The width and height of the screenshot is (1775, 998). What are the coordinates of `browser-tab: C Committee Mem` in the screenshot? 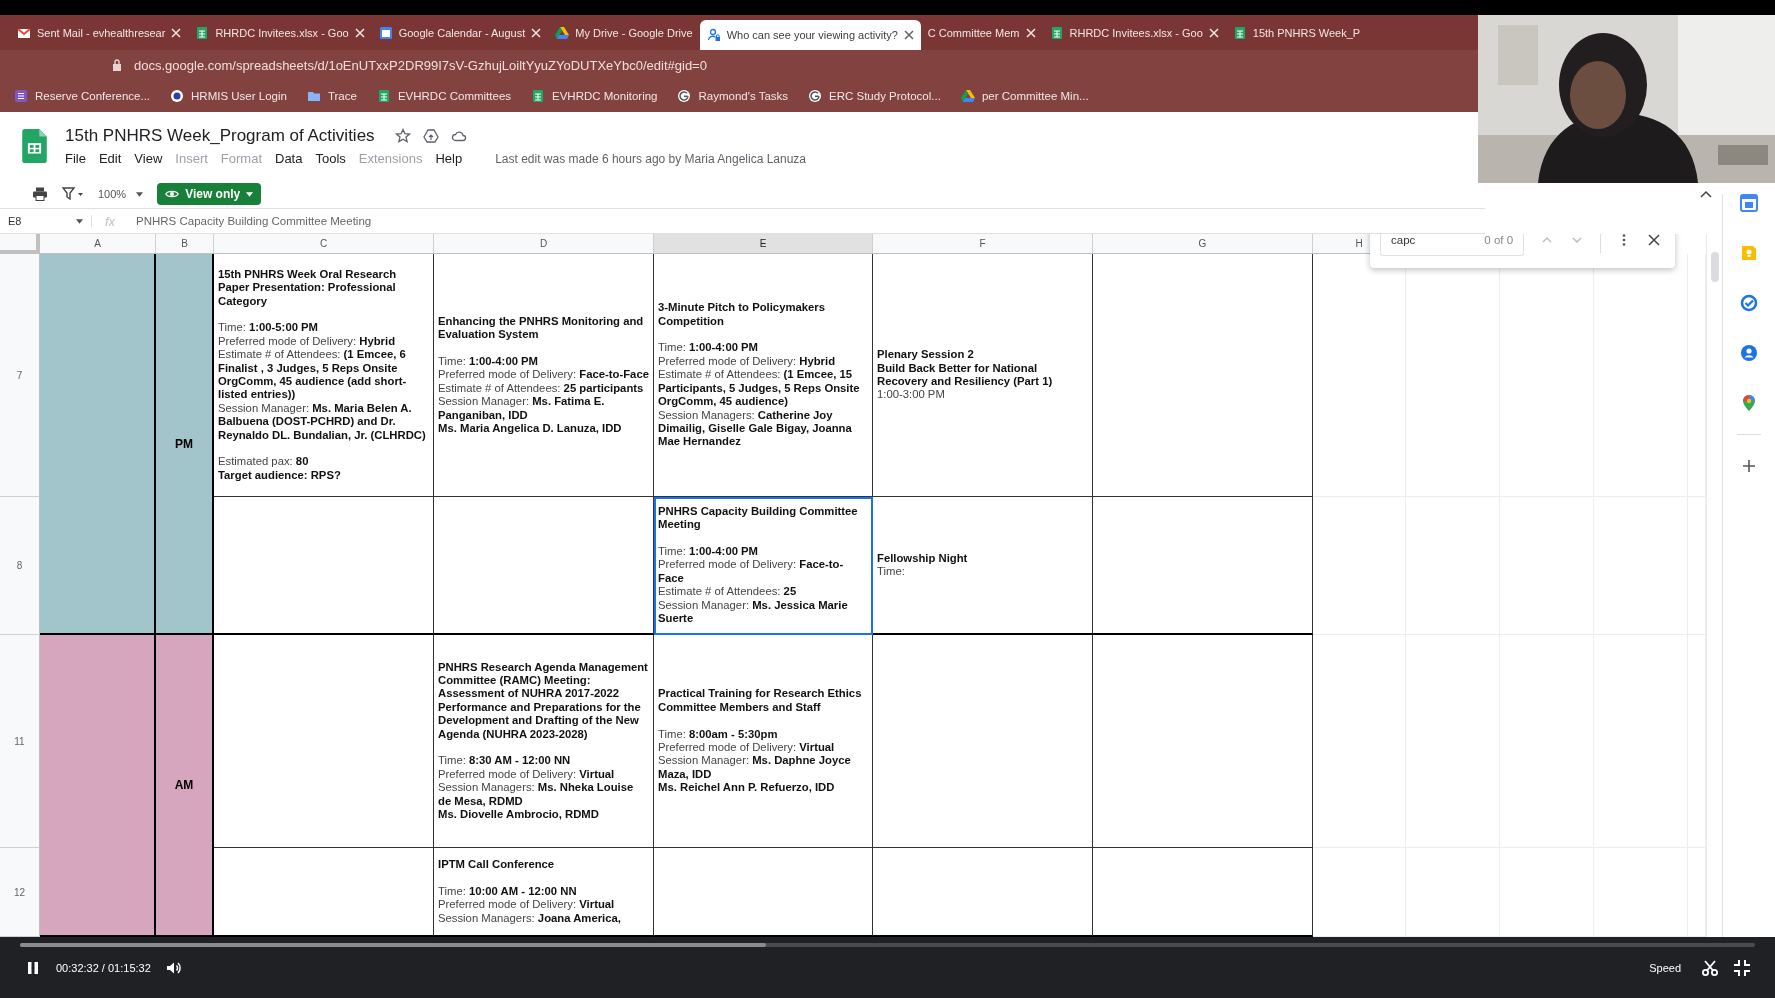 It's located at (981, 32).